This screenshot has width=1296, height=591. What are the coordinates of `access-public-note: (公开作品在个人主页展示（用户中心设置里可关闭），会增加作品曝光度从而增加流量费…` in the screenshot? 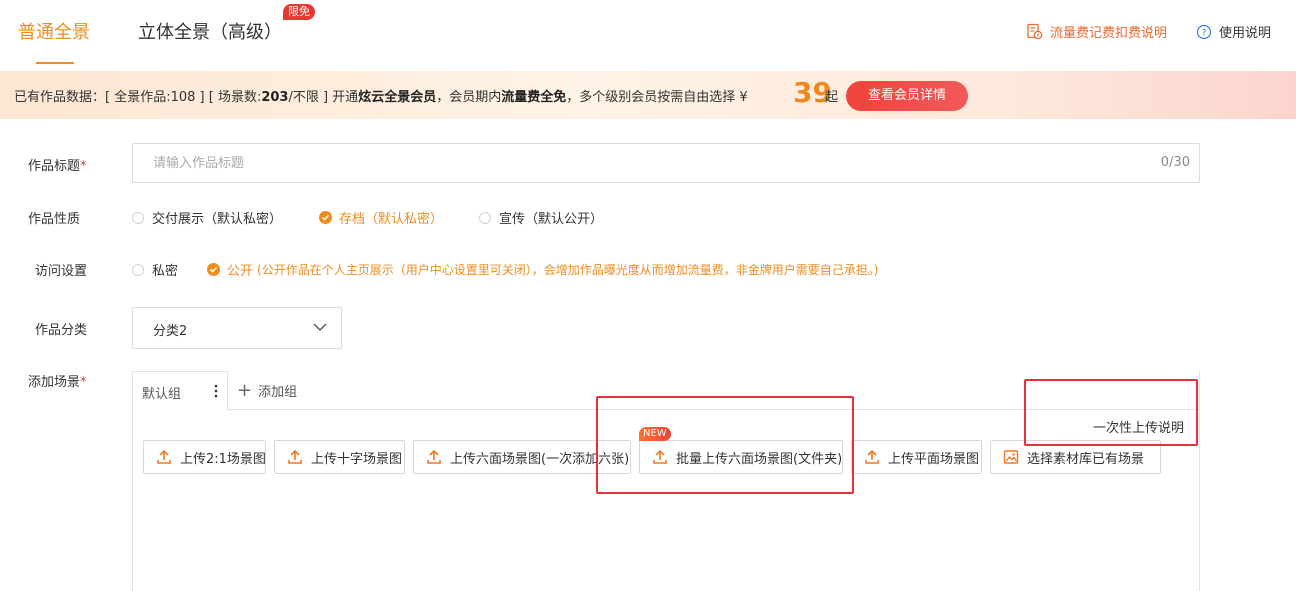 It's located at (568, 270).